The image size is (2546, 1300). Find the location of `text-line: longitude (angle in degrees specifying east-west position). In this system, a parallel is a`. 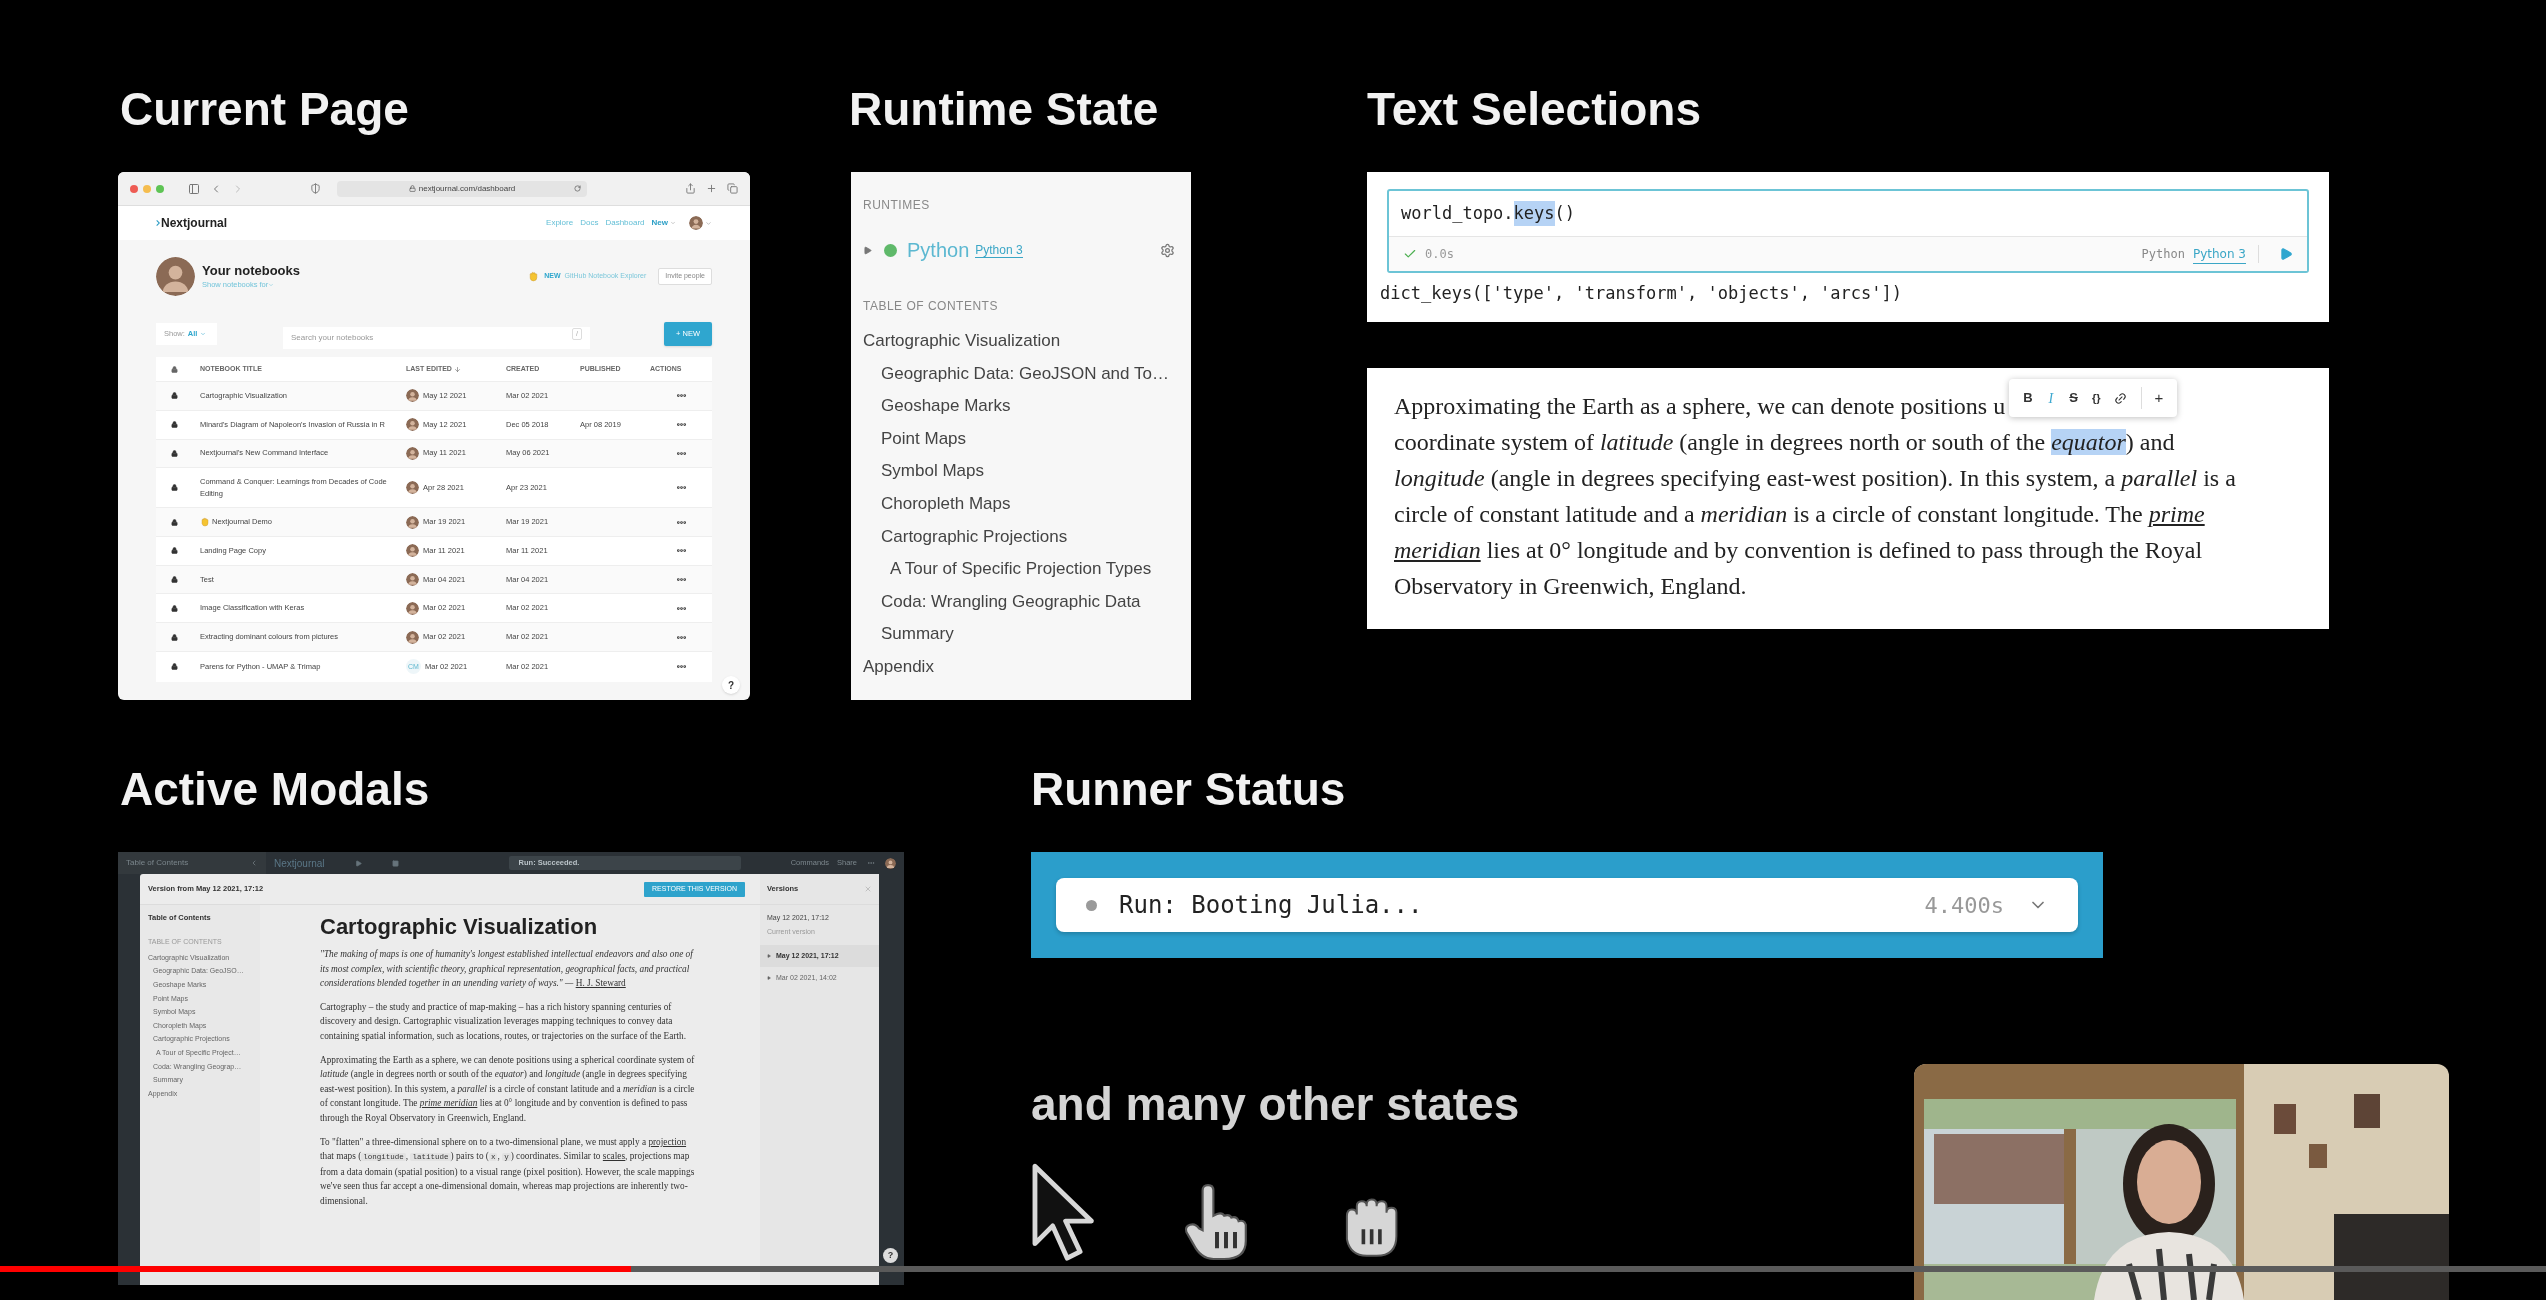

text-line: longitude (angle in degrees specifying east-west position). In this system, a parallel is a is located at coordinates (1815, 478).